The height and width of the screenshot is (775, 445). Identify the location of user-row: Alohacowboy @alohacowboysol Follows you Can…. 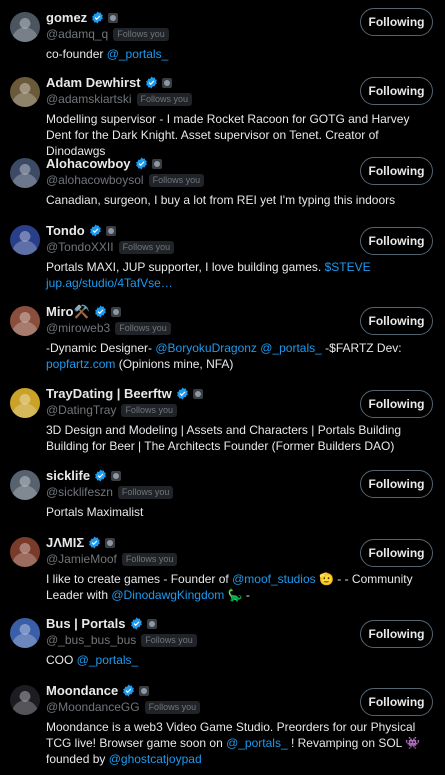
(222, 179).